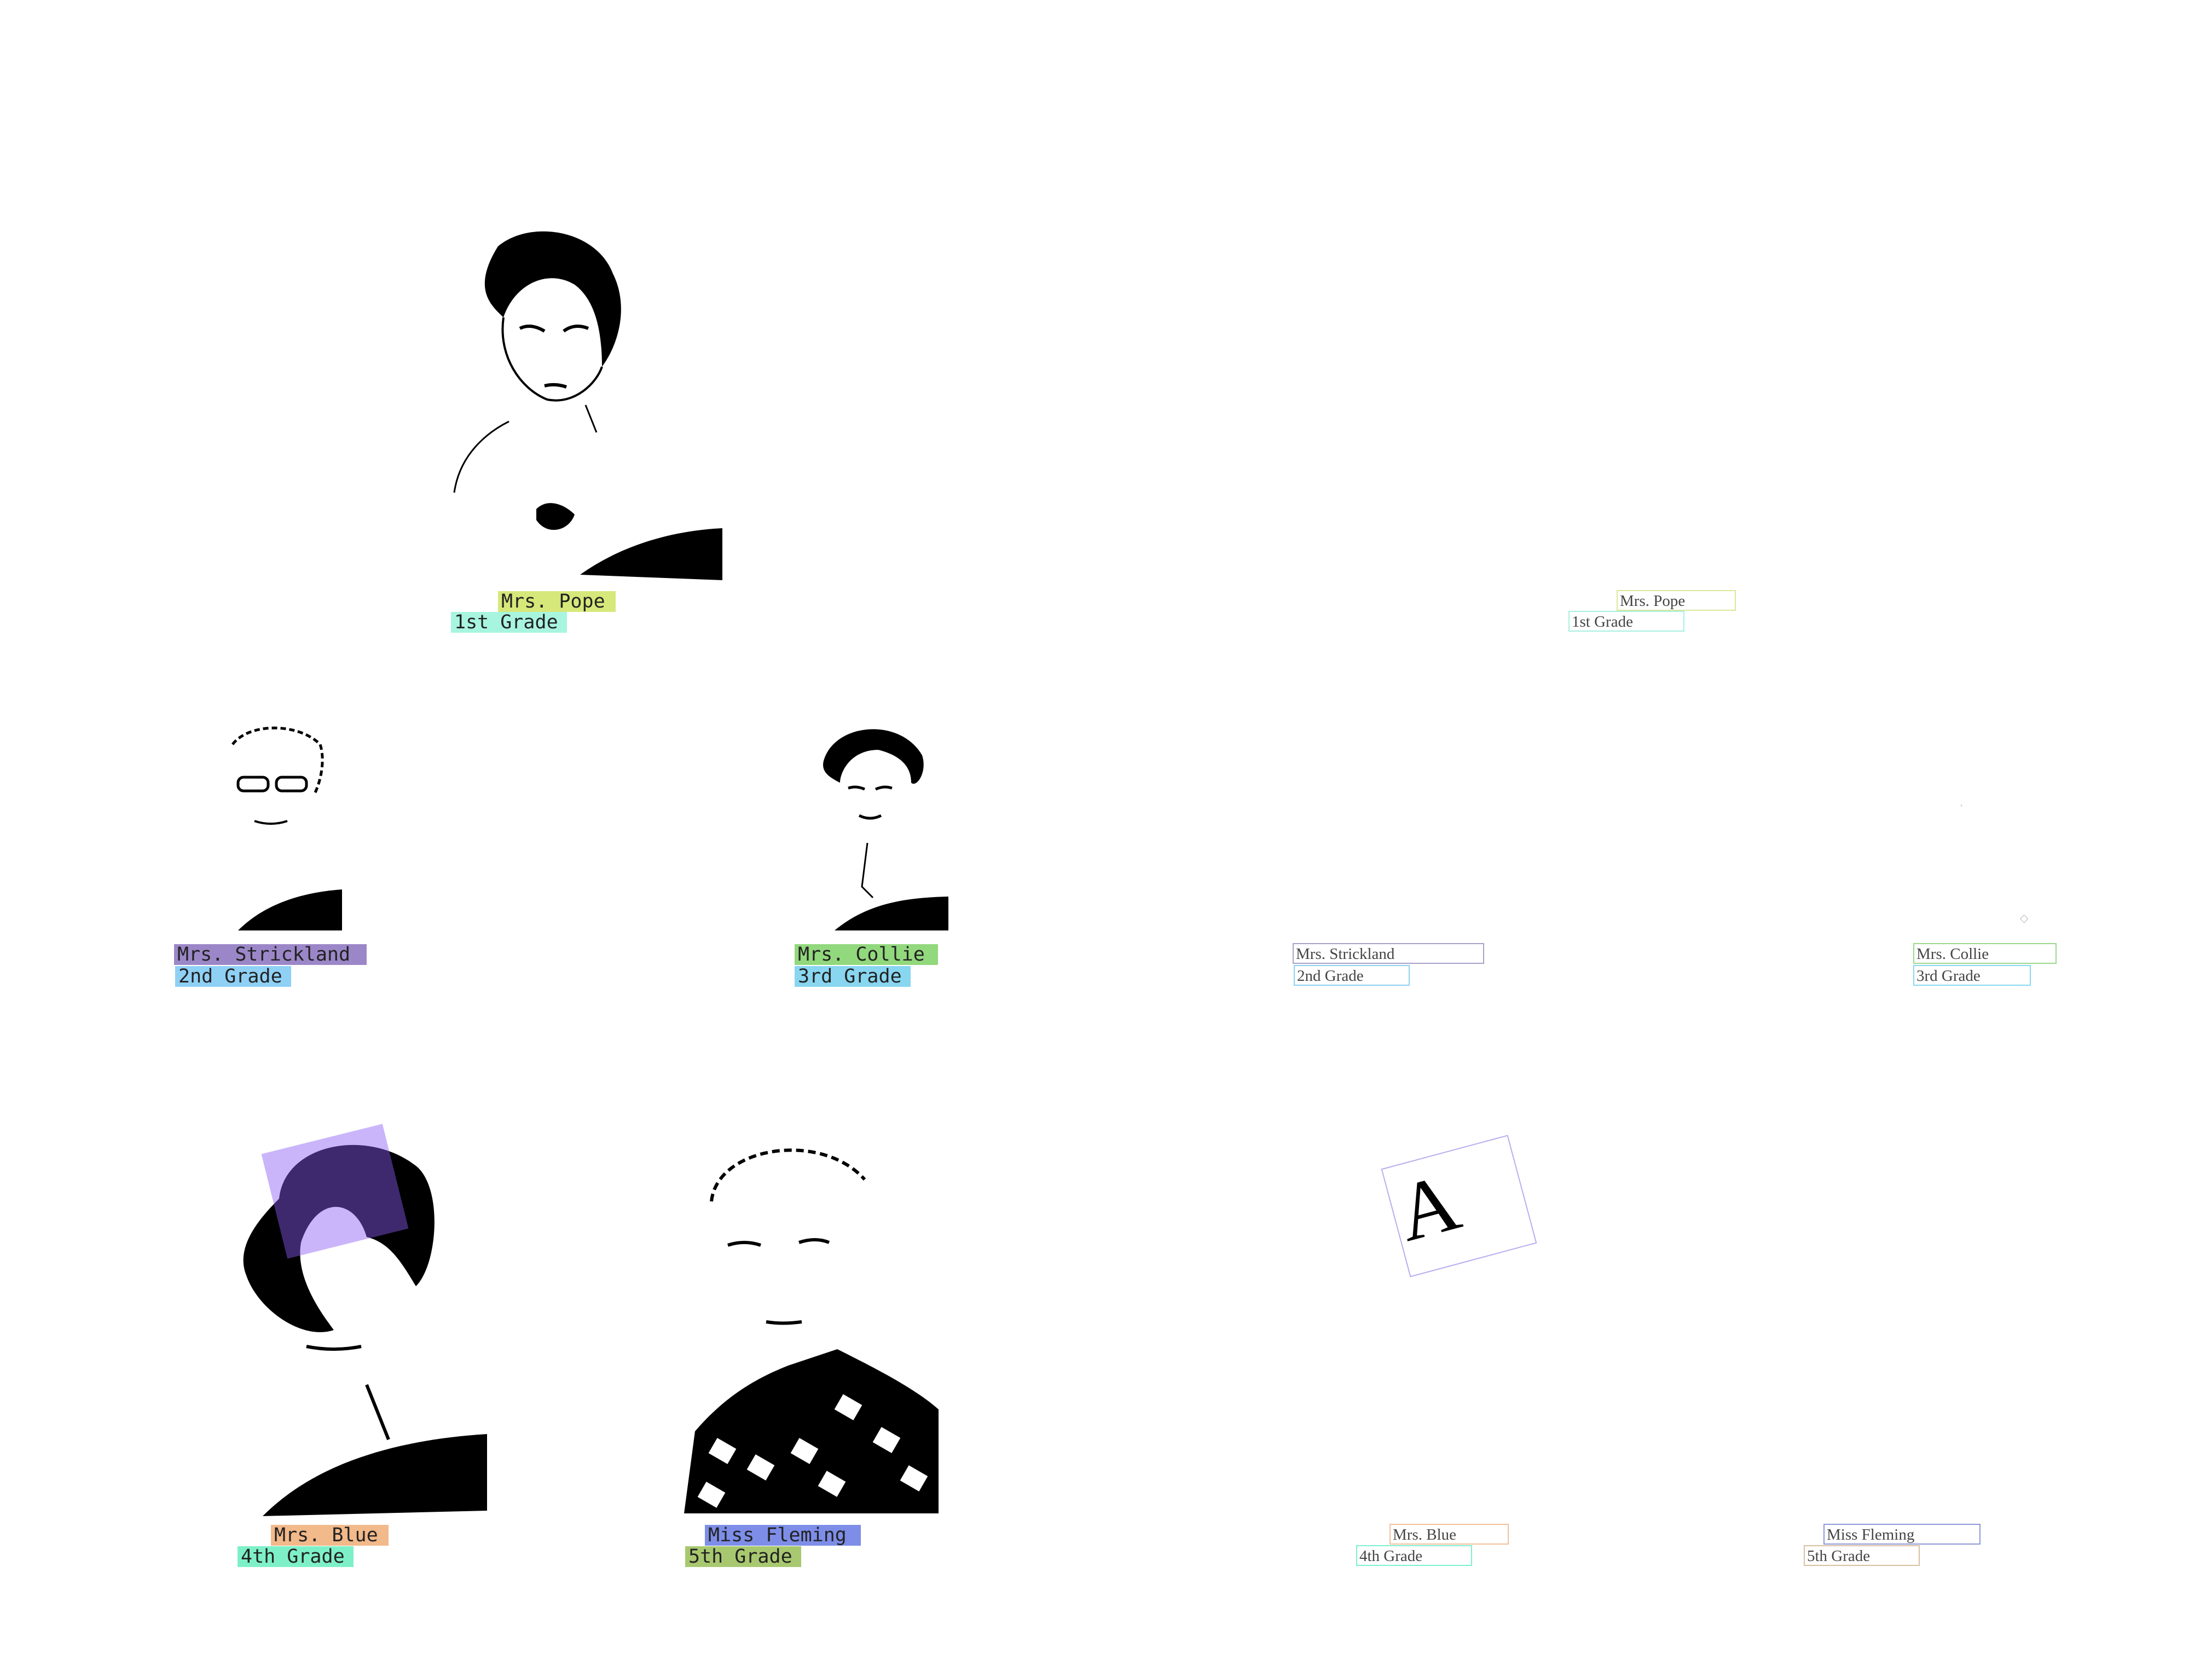  I want to click on stray-mark: ·, so click(1962, 805).